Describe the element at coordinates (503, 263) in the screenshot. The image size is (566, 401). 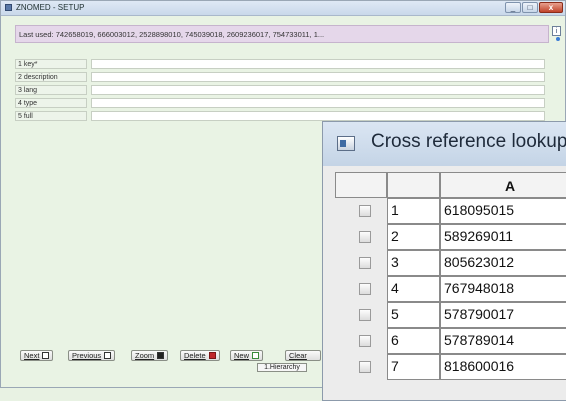
I see `lookup-value-cell: 805623012` at that location.